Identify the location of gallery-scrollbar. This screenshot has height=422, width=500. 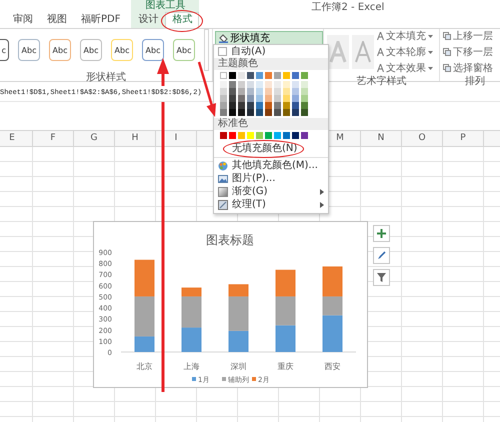
(206, 50).